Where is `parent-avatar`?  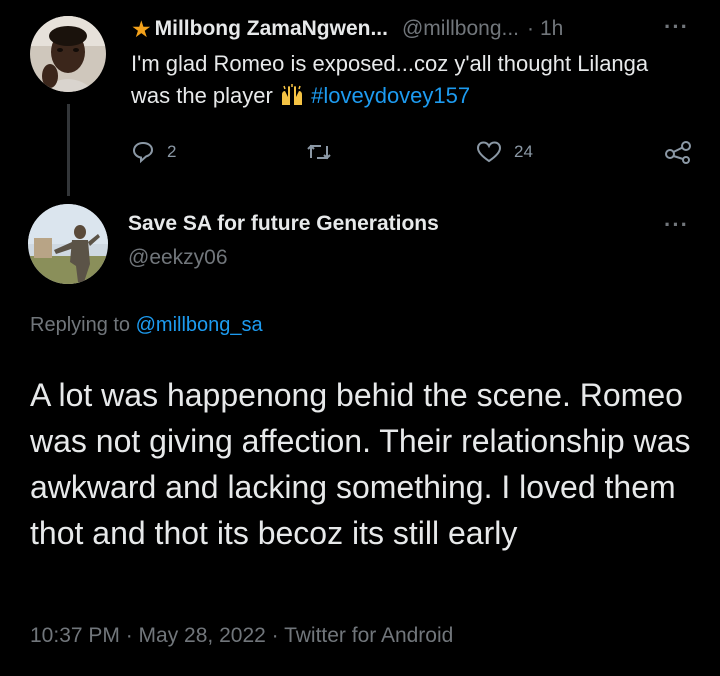
parent-avatar is located at coordinates (68, 54).